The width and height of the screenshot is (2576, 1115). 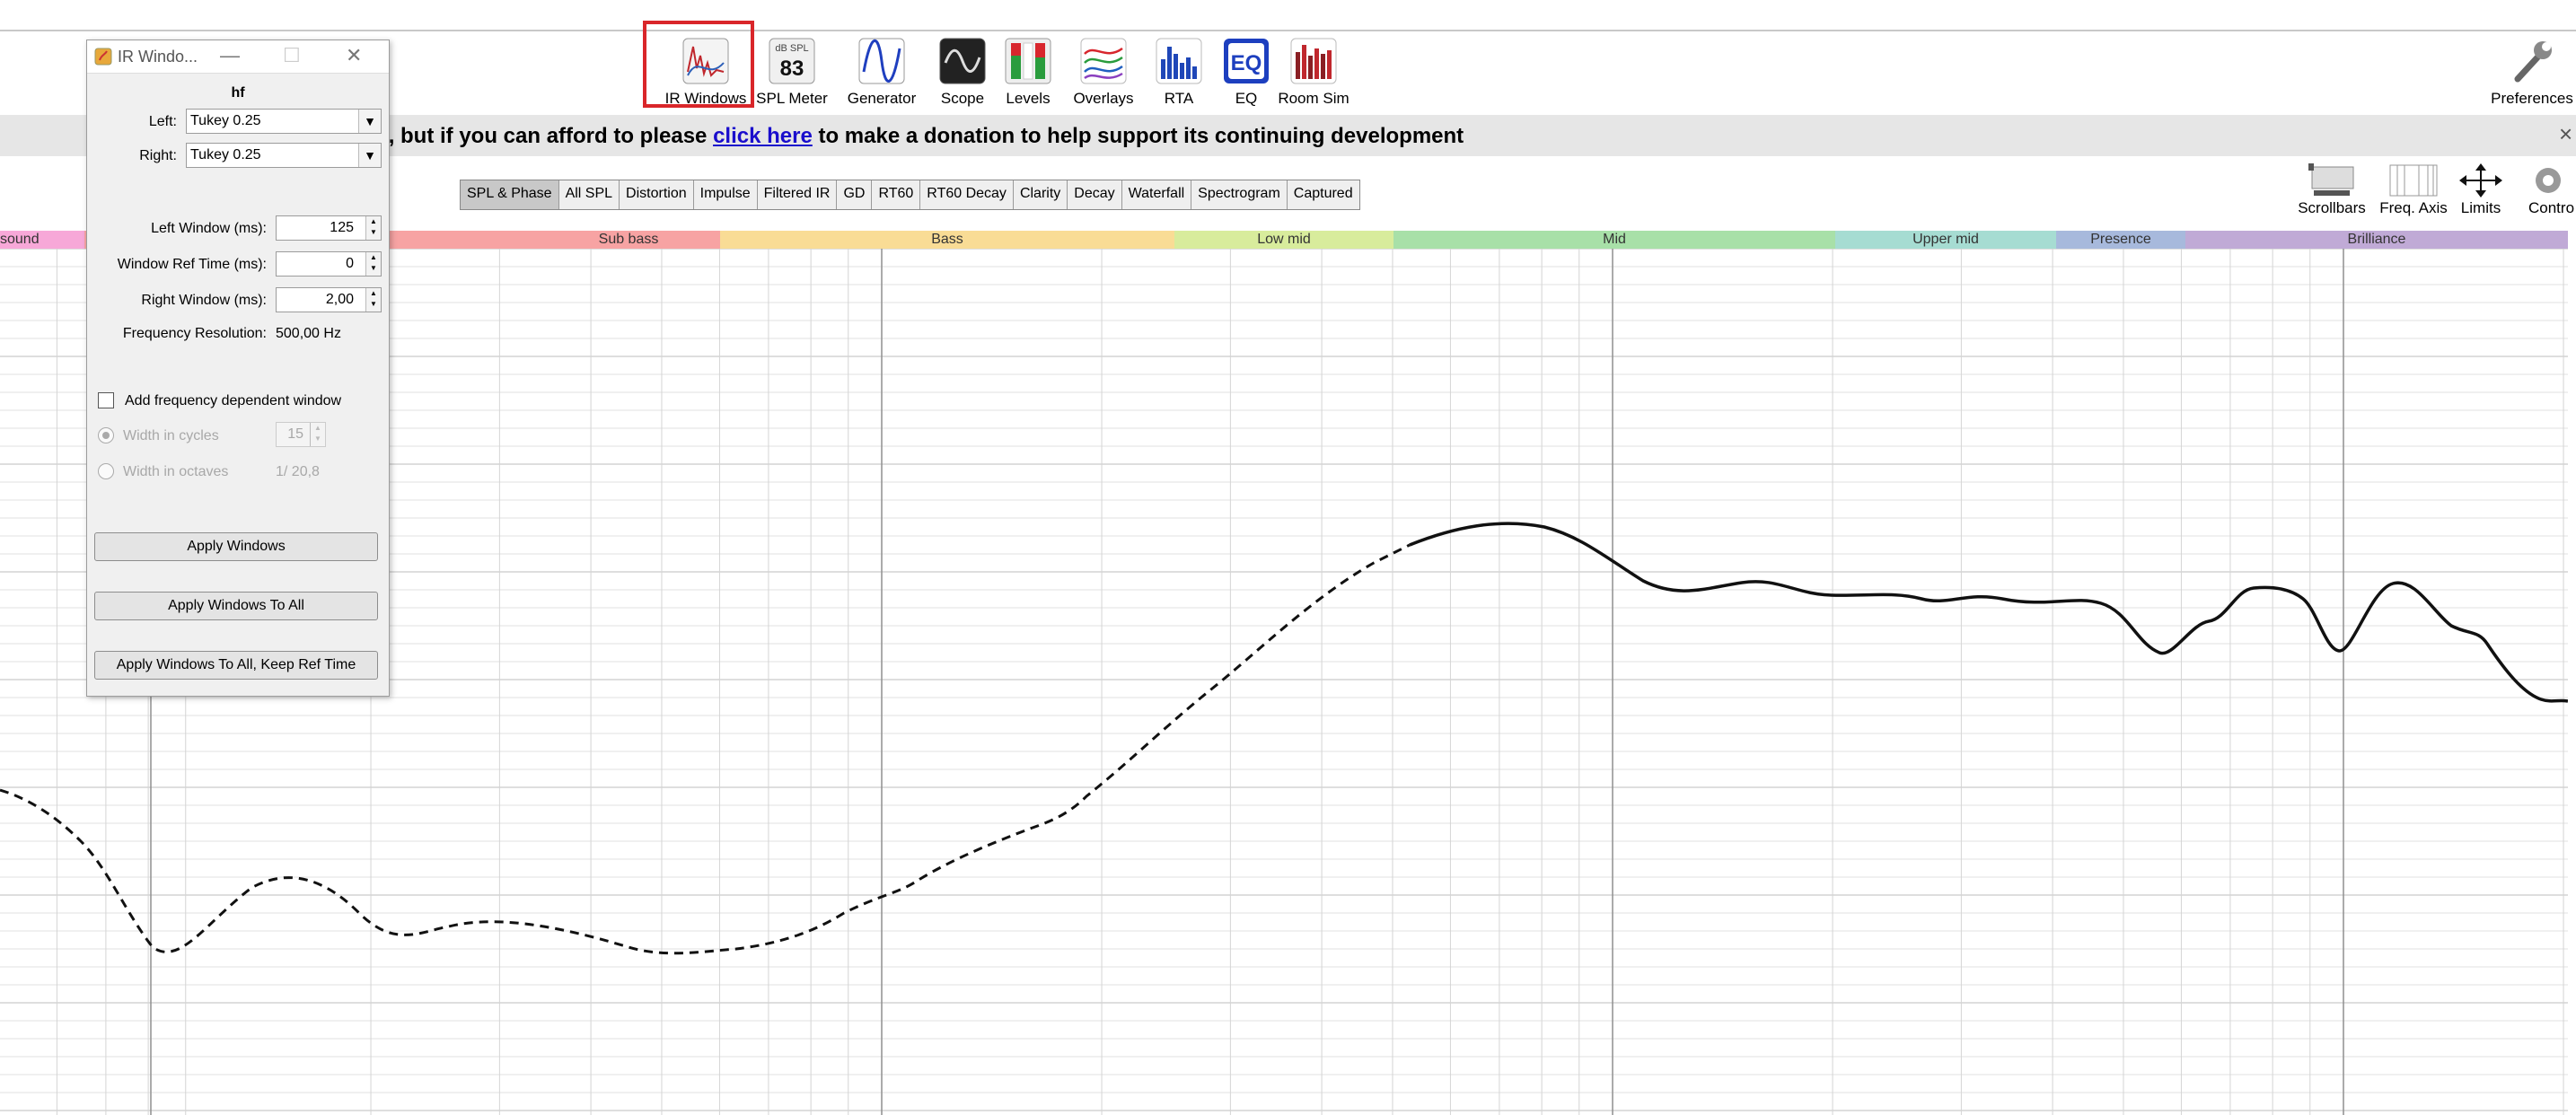 What do you see at coordinates (103, 57) in the screenshot?
I see `java-app-icon` at bounding box center [103, 57].